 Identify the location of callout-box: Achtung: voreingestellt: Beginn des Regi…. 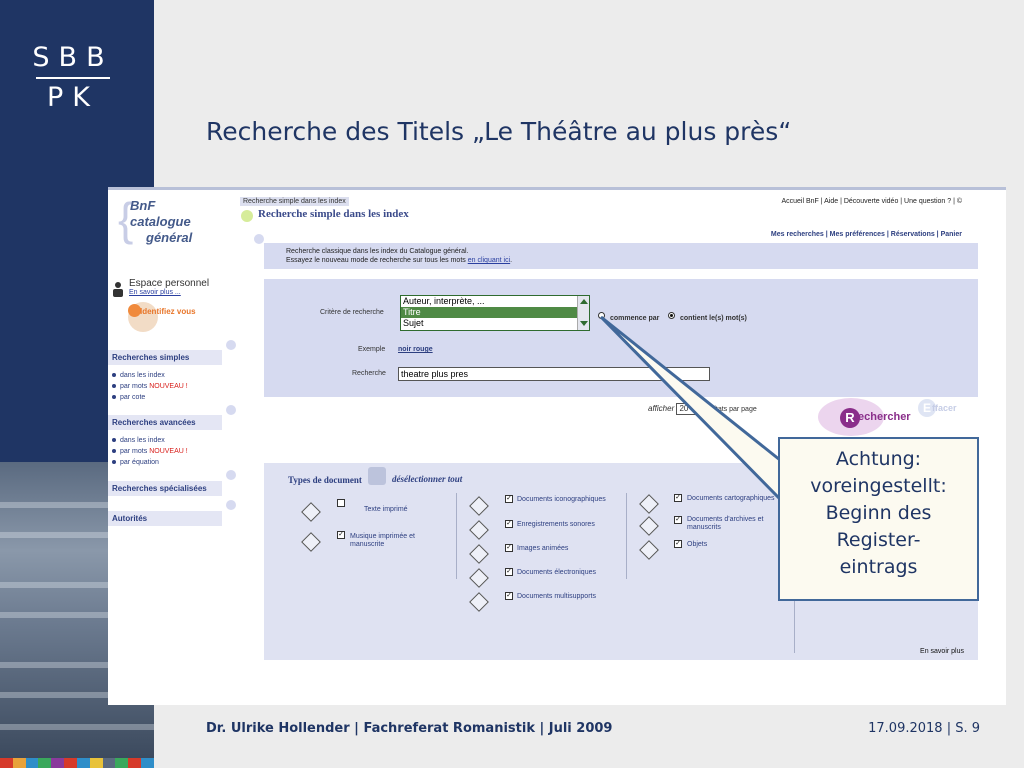
(878, 519).